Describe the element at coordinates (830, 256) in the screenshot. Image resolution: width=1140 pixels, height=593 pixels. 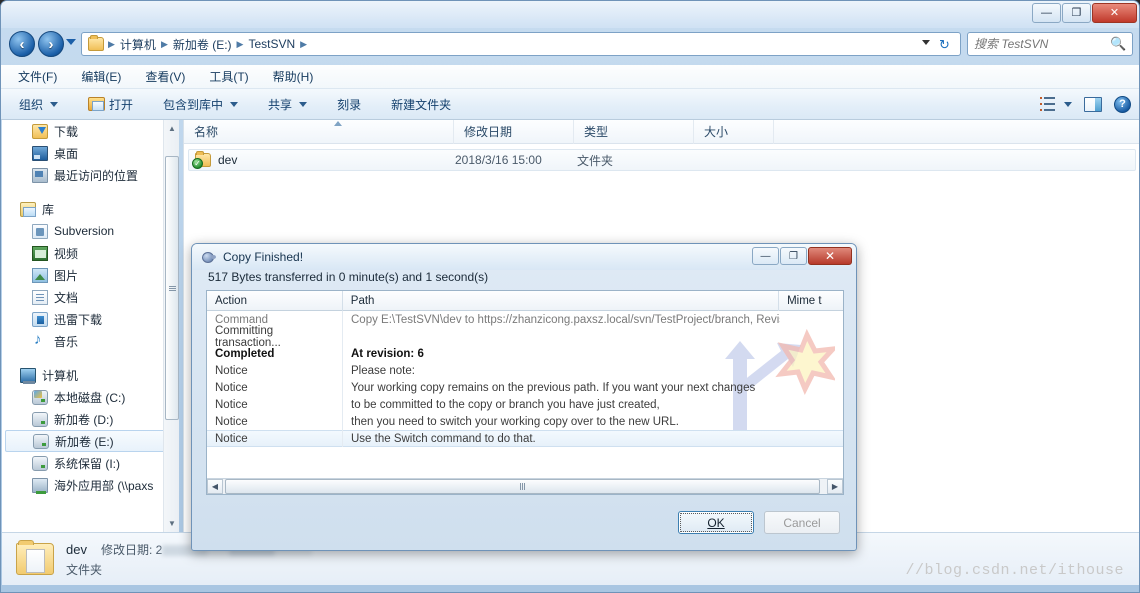
I see `dialog-close-button: ✕` at that location.